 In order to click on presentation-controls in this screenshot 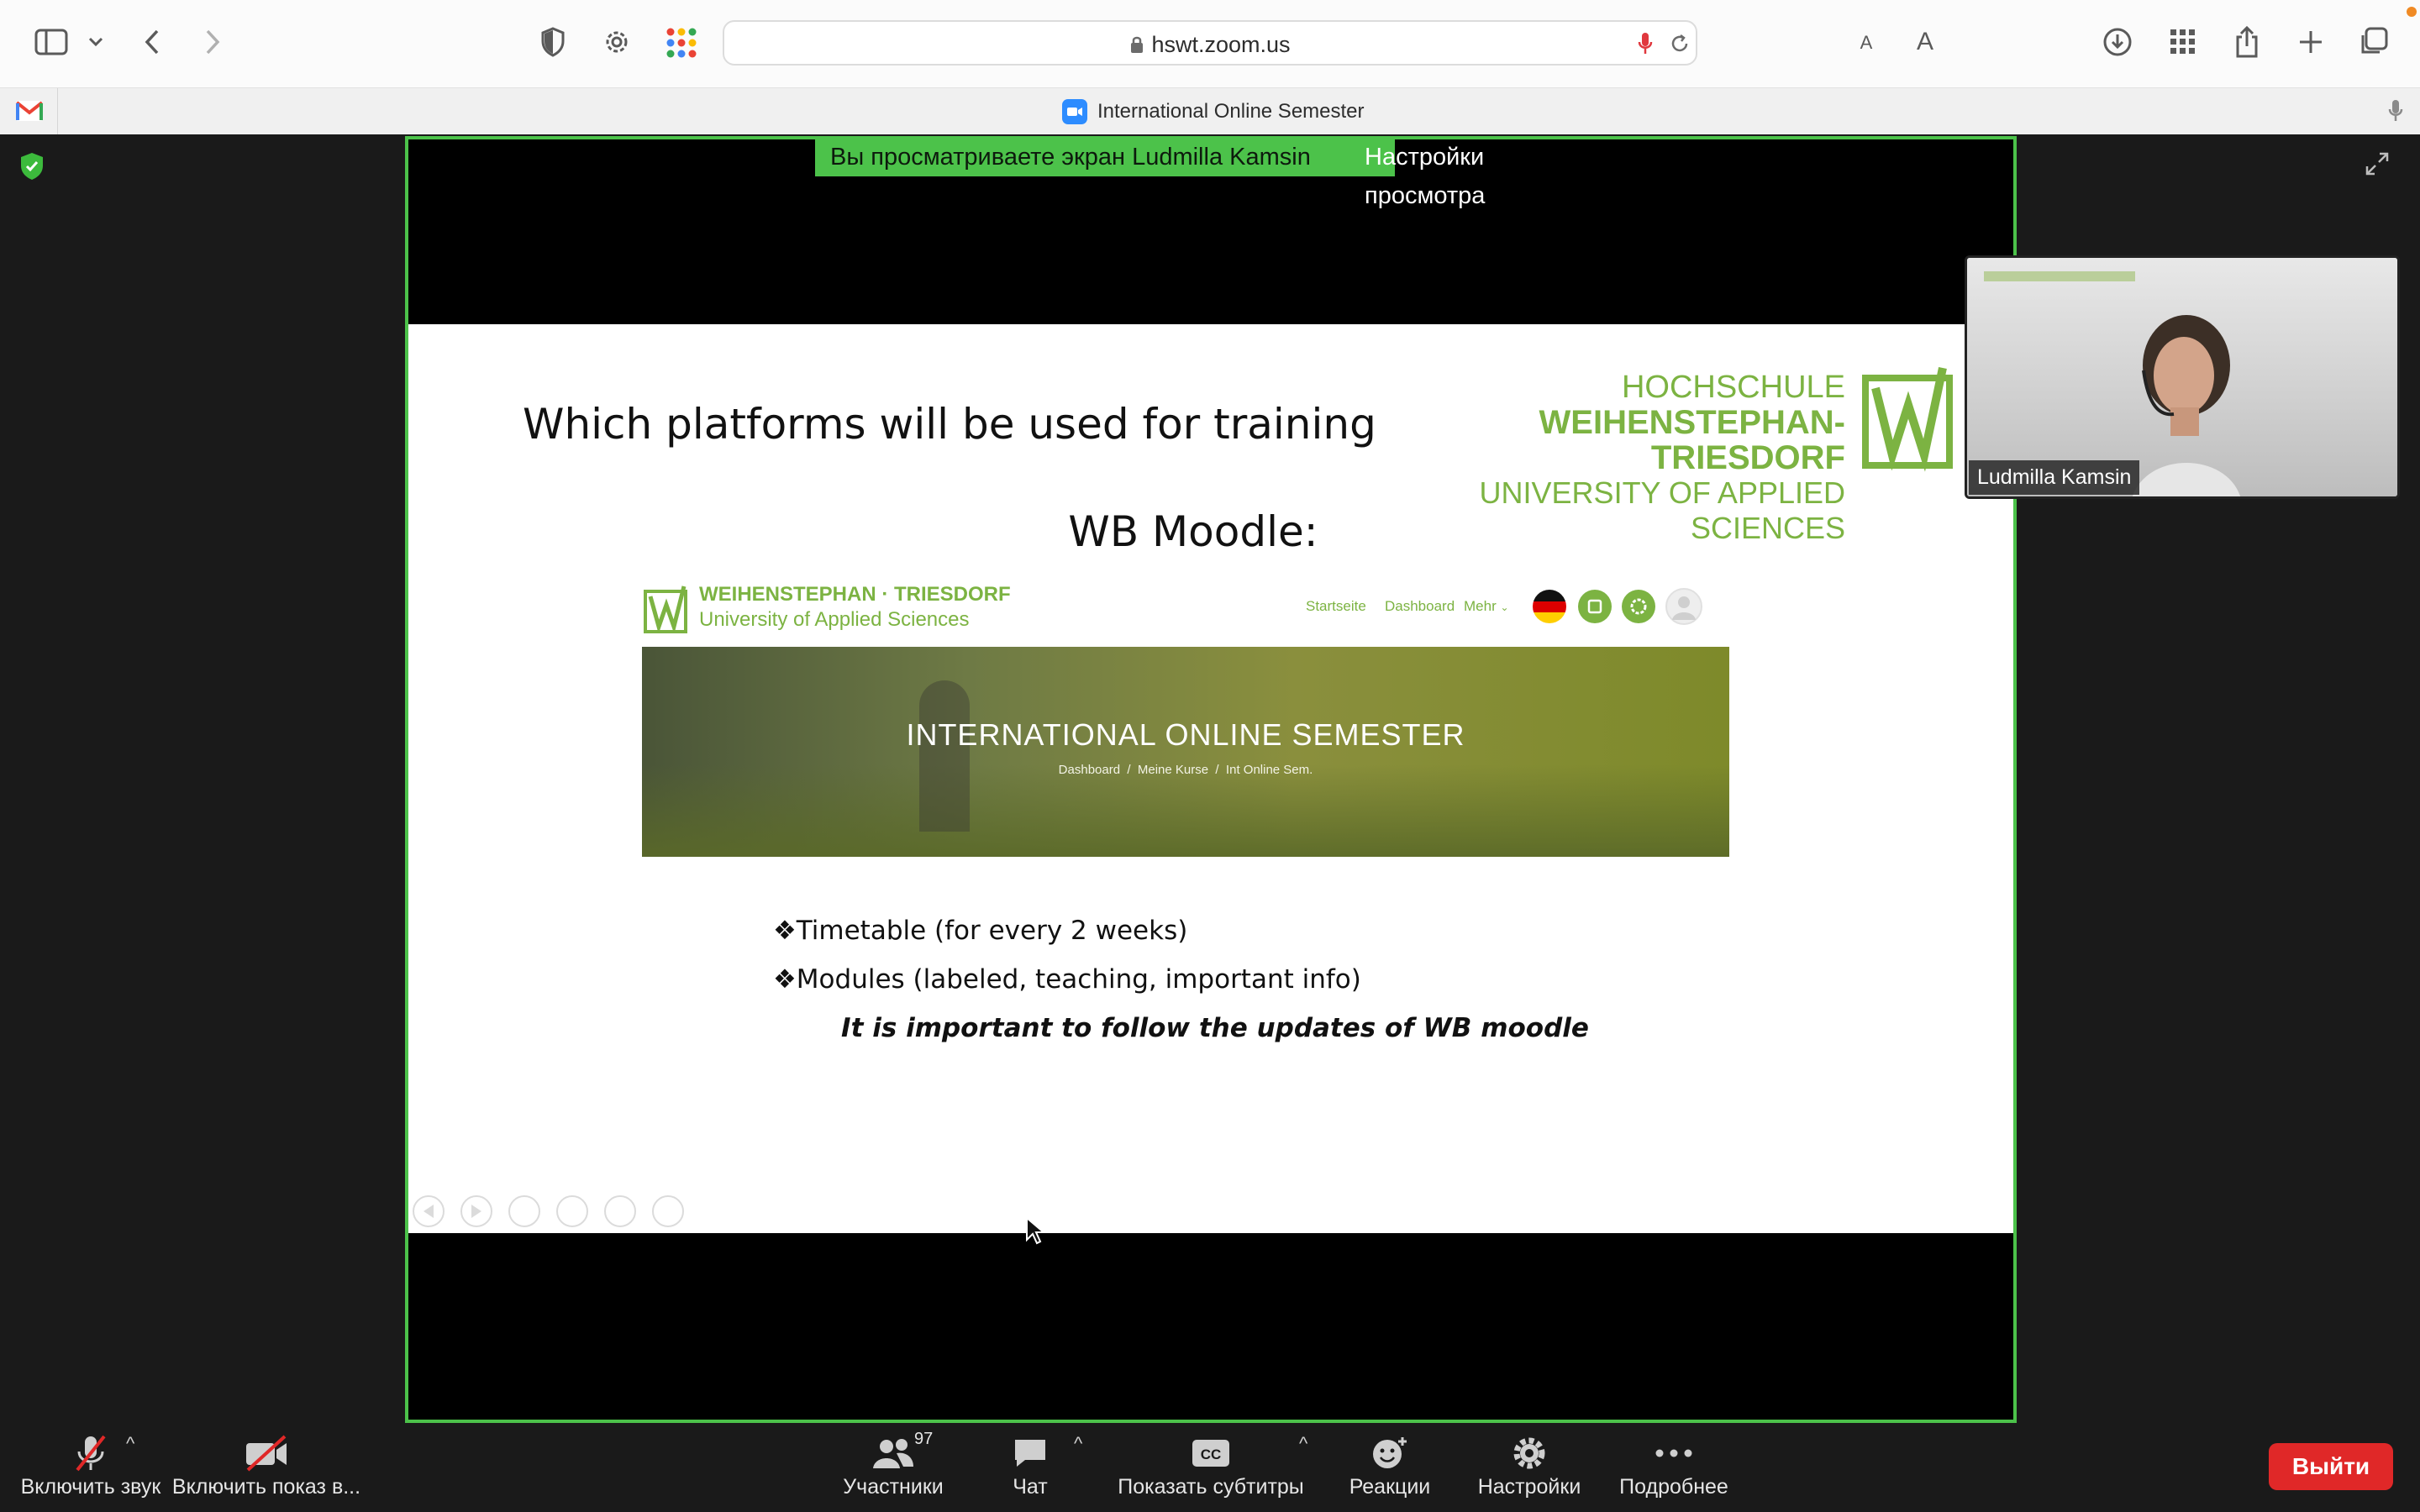, I will do `click(586, 1211)`.